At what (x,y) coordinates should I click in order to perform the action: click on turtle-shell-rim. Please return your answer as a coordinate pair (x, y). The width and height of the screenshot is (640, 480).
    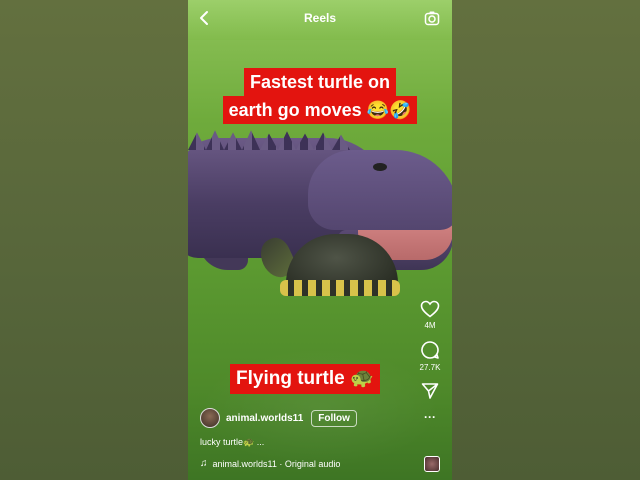
    Looking at the image, I should click on (340, 288).